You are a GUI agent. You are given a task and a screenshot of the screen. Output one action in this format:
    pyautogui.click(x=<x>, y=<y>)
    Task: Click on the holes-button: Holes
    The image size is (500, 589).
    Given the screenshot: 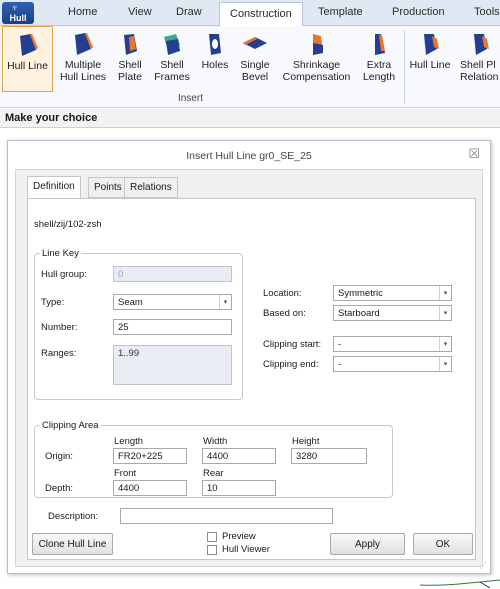 What is the action you would take?
    pyautogui.click(x=215, y=59)
    